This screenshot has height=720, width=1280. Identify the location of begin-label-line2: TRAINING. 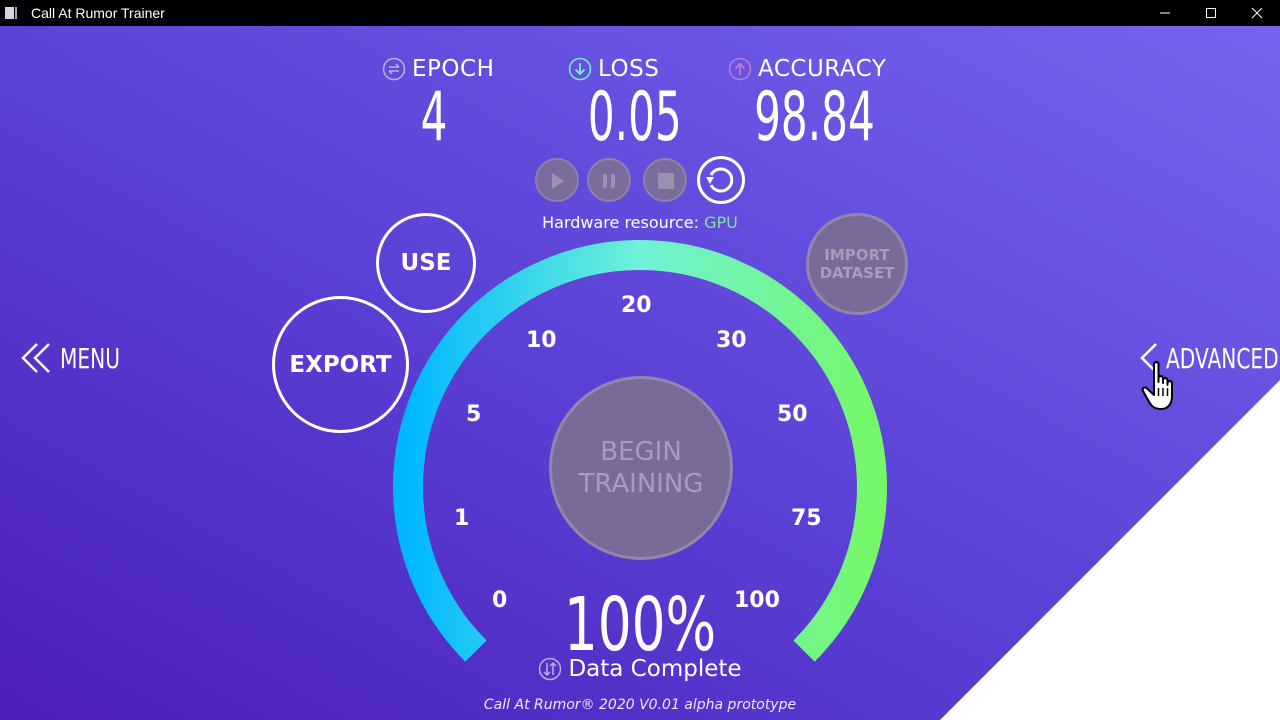
(641, 484).